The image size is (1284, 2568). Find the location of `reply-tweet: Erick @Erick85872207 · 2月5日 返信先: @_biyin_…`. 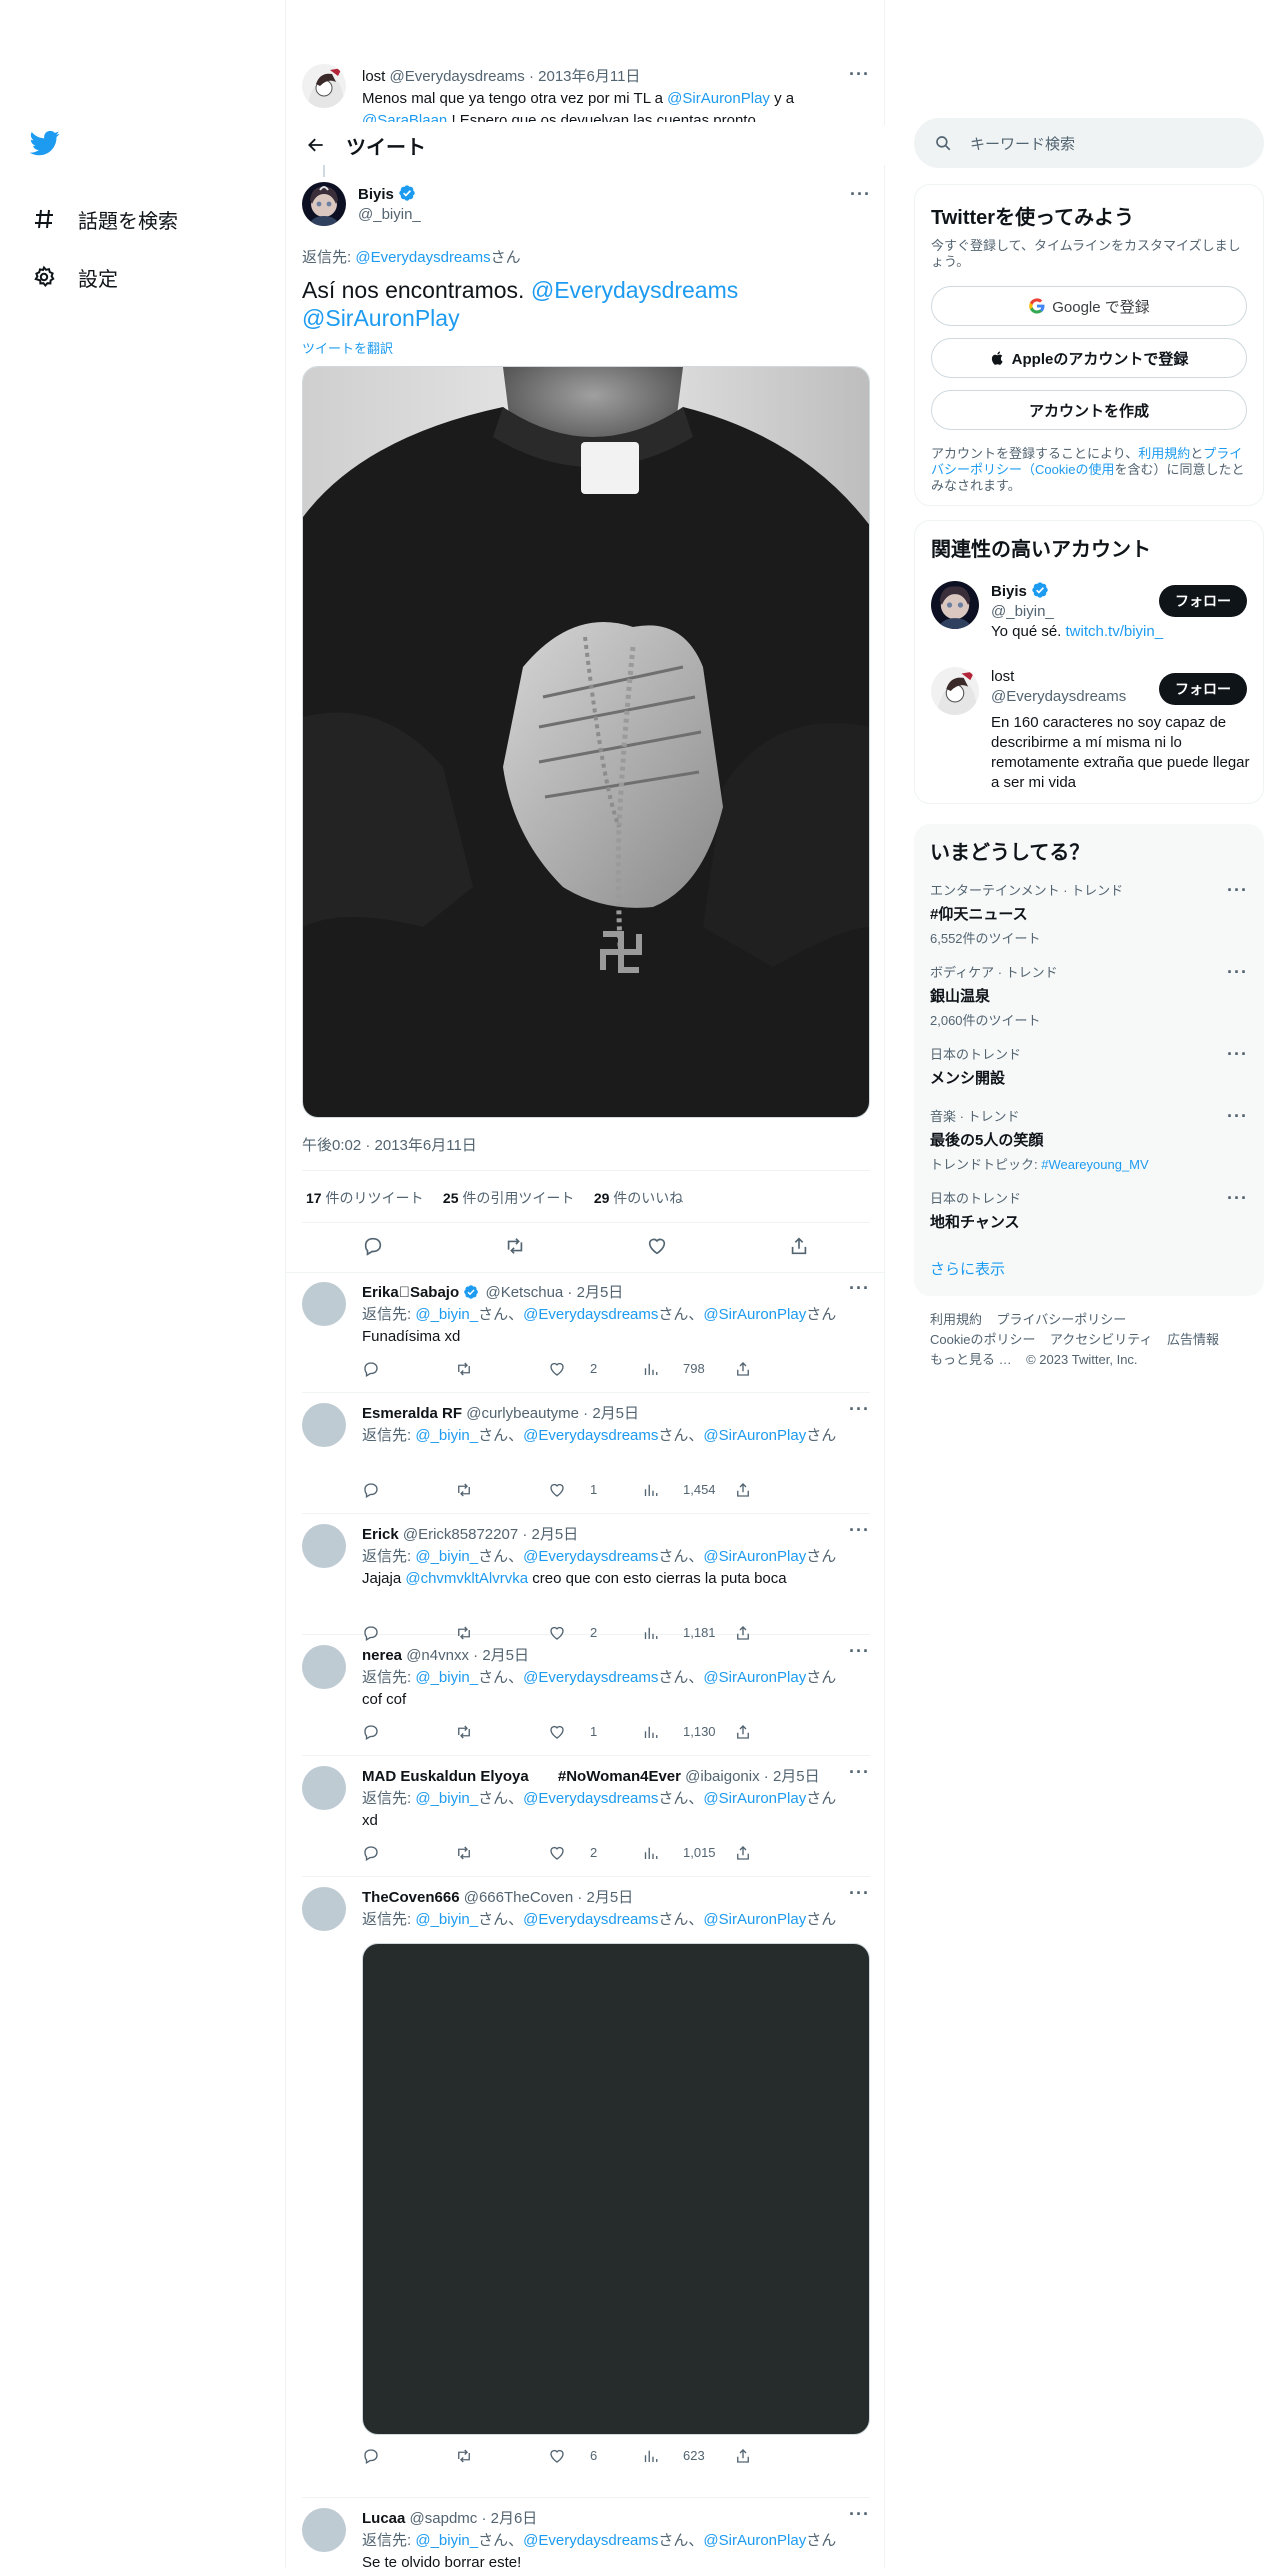

reply-tweet: Erick @Erick85872207 · 2月5日 返信先: @_biyin_… is located at coordinates (586, 1577).